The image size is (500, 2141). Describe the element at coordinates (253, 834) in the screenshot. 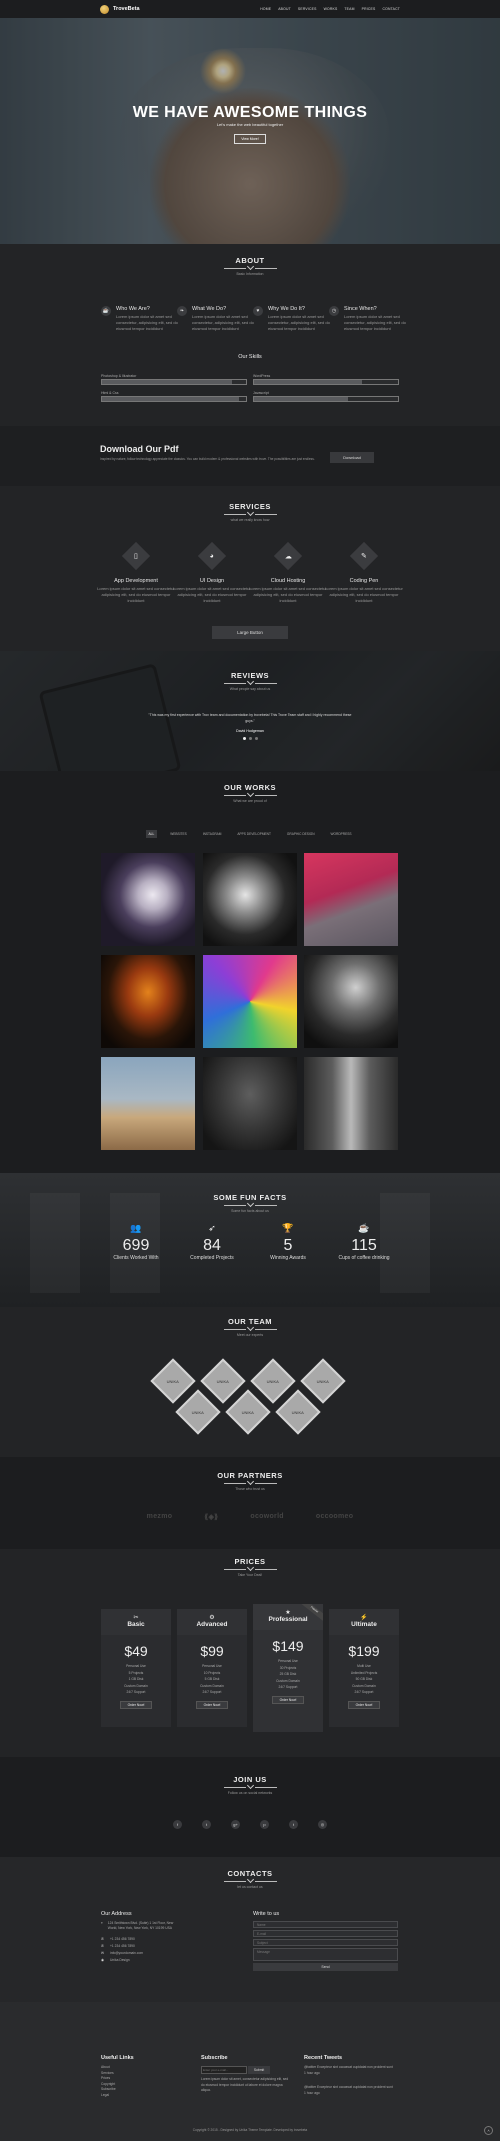

I see `filter-apps-development: APPS DEVELOPMENT` at that location.